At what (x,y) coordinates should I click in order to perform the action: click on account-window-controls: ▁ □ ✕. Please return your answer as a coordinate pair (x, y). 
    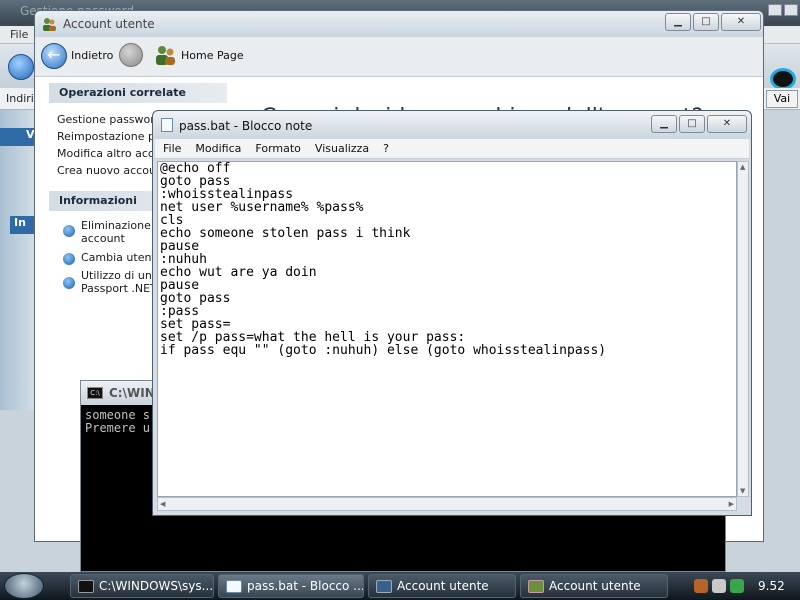
    Looking at the image, I should click on (713, 22).